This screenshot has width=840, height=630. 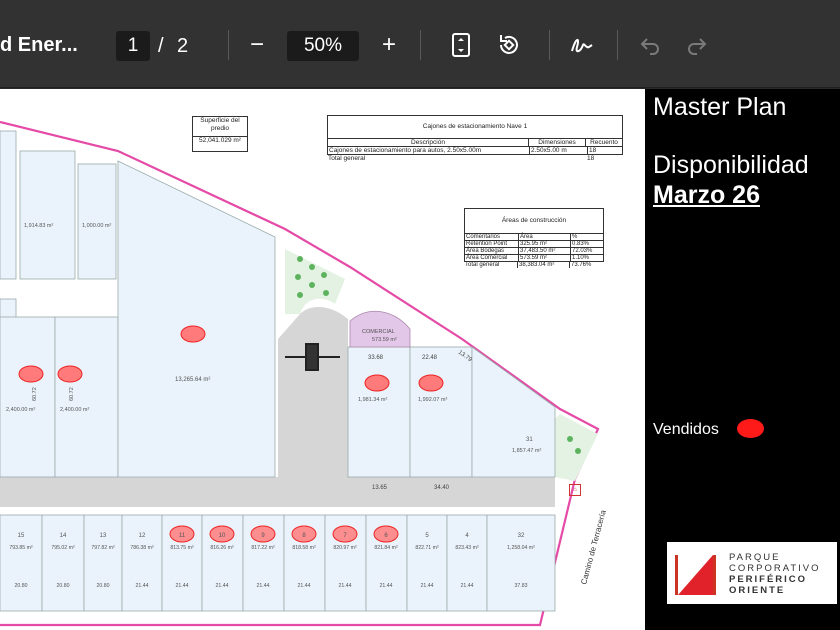 I want to click on lot-area: 793.85 m², so click(x=21, y=548).